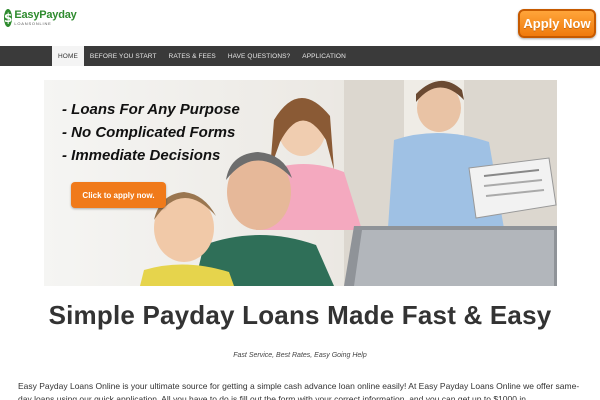  I want to click on logo-sub-text: LOANSONLINE, so click(33, 23).